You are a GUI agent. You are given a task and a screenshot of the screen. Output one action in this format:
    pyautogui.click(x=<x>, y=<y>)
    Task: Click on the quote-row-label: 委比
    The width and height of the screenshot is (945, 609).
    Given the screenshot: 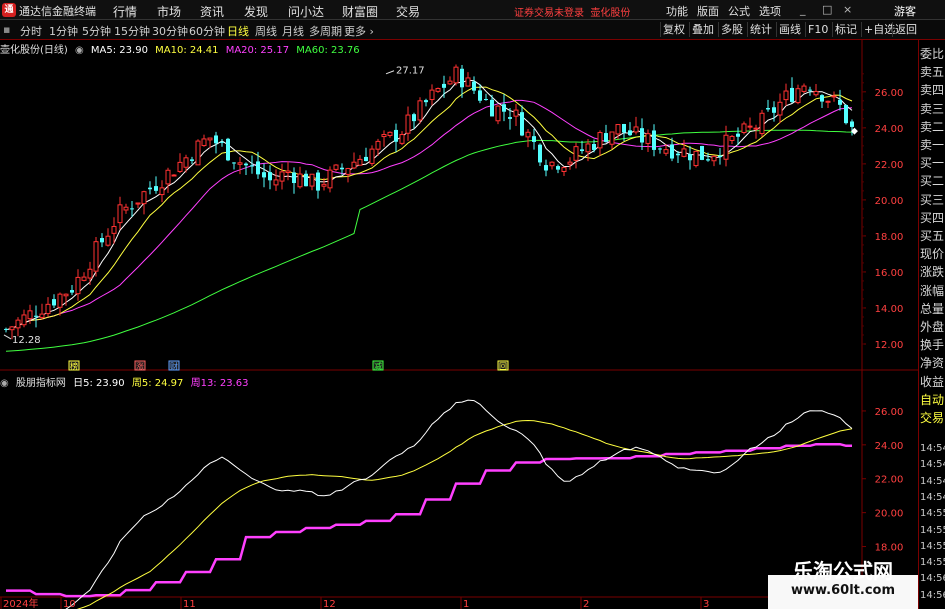 What is the action you would take?
    pyautogui.click(x=932, y=54)
    